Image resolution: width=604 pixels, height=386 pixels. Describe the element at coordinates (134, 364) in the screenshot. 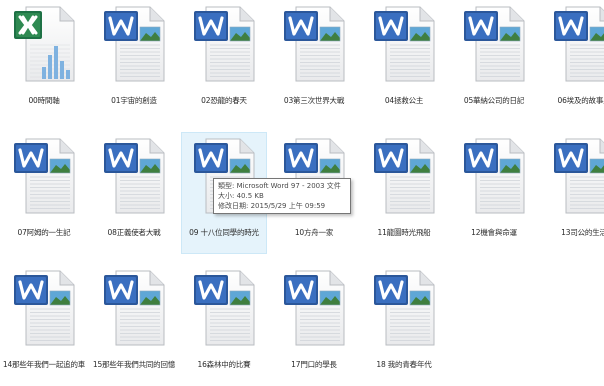

I see `file-name: 15那些年我們共同的回憶` at that location.